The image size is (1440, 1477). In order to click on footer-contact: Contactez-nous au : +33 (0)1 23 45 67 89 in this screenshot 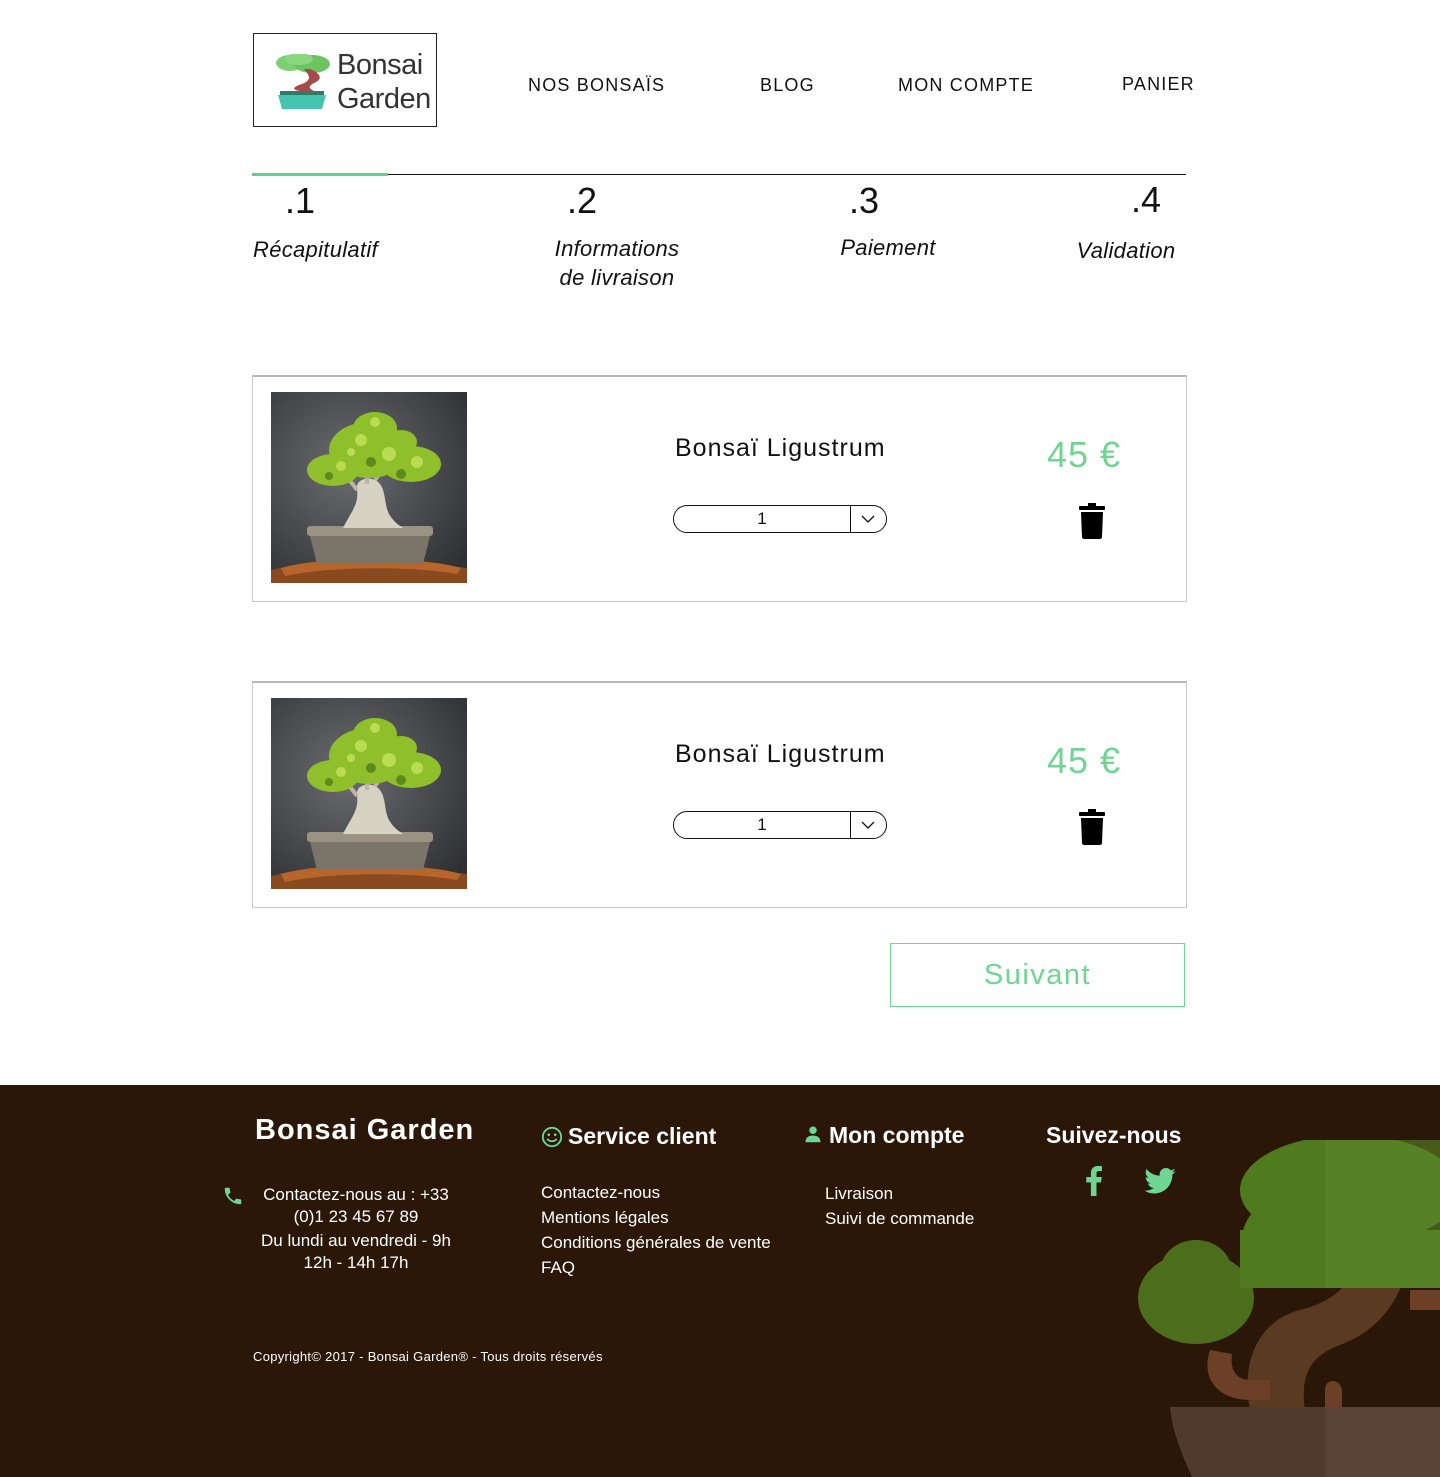, I will do `click(356, 1206)`.